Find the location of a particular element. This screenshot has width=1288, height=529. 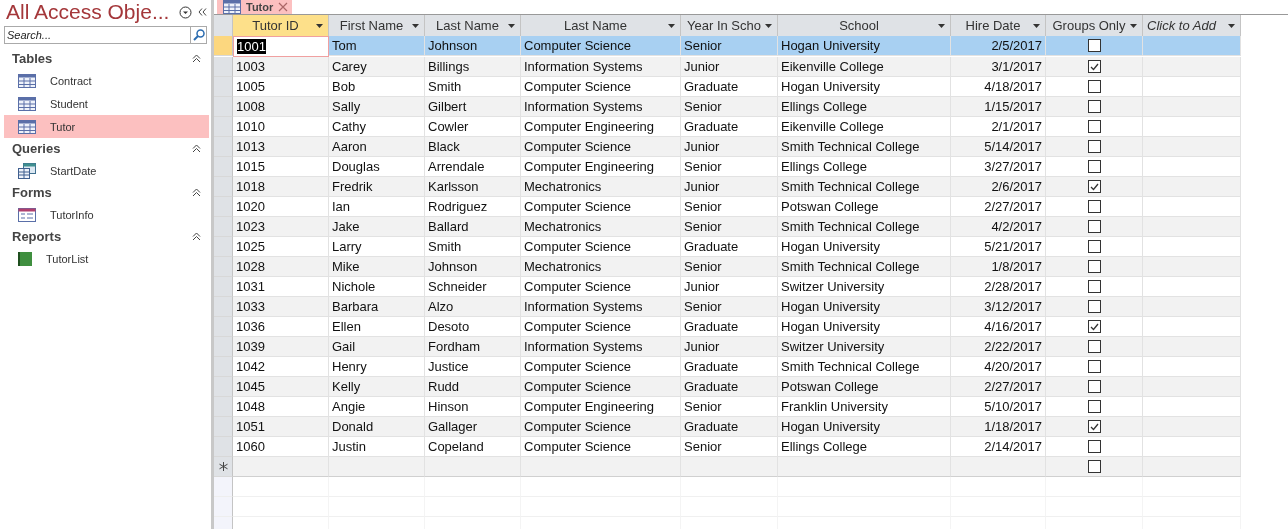

nav-item: TutorList is located at coordinates (106, 258).